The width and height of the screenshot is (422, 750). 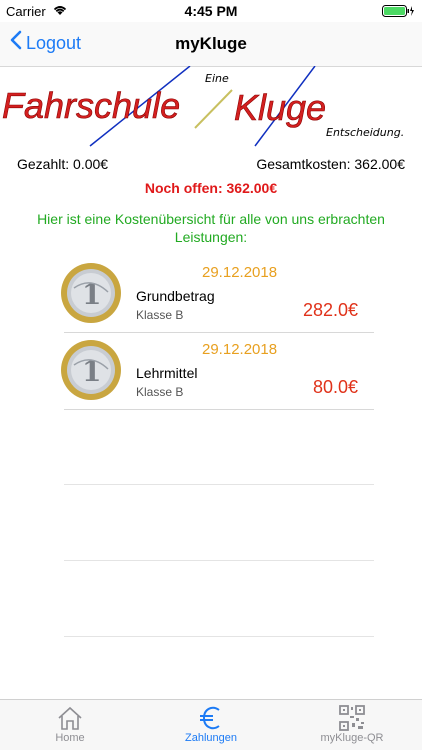 What do you see at coordinates (211, 738) in the screenshot?
I see `tab-zahlungen-label: Zahlungen` at bounding box center [211, 738].